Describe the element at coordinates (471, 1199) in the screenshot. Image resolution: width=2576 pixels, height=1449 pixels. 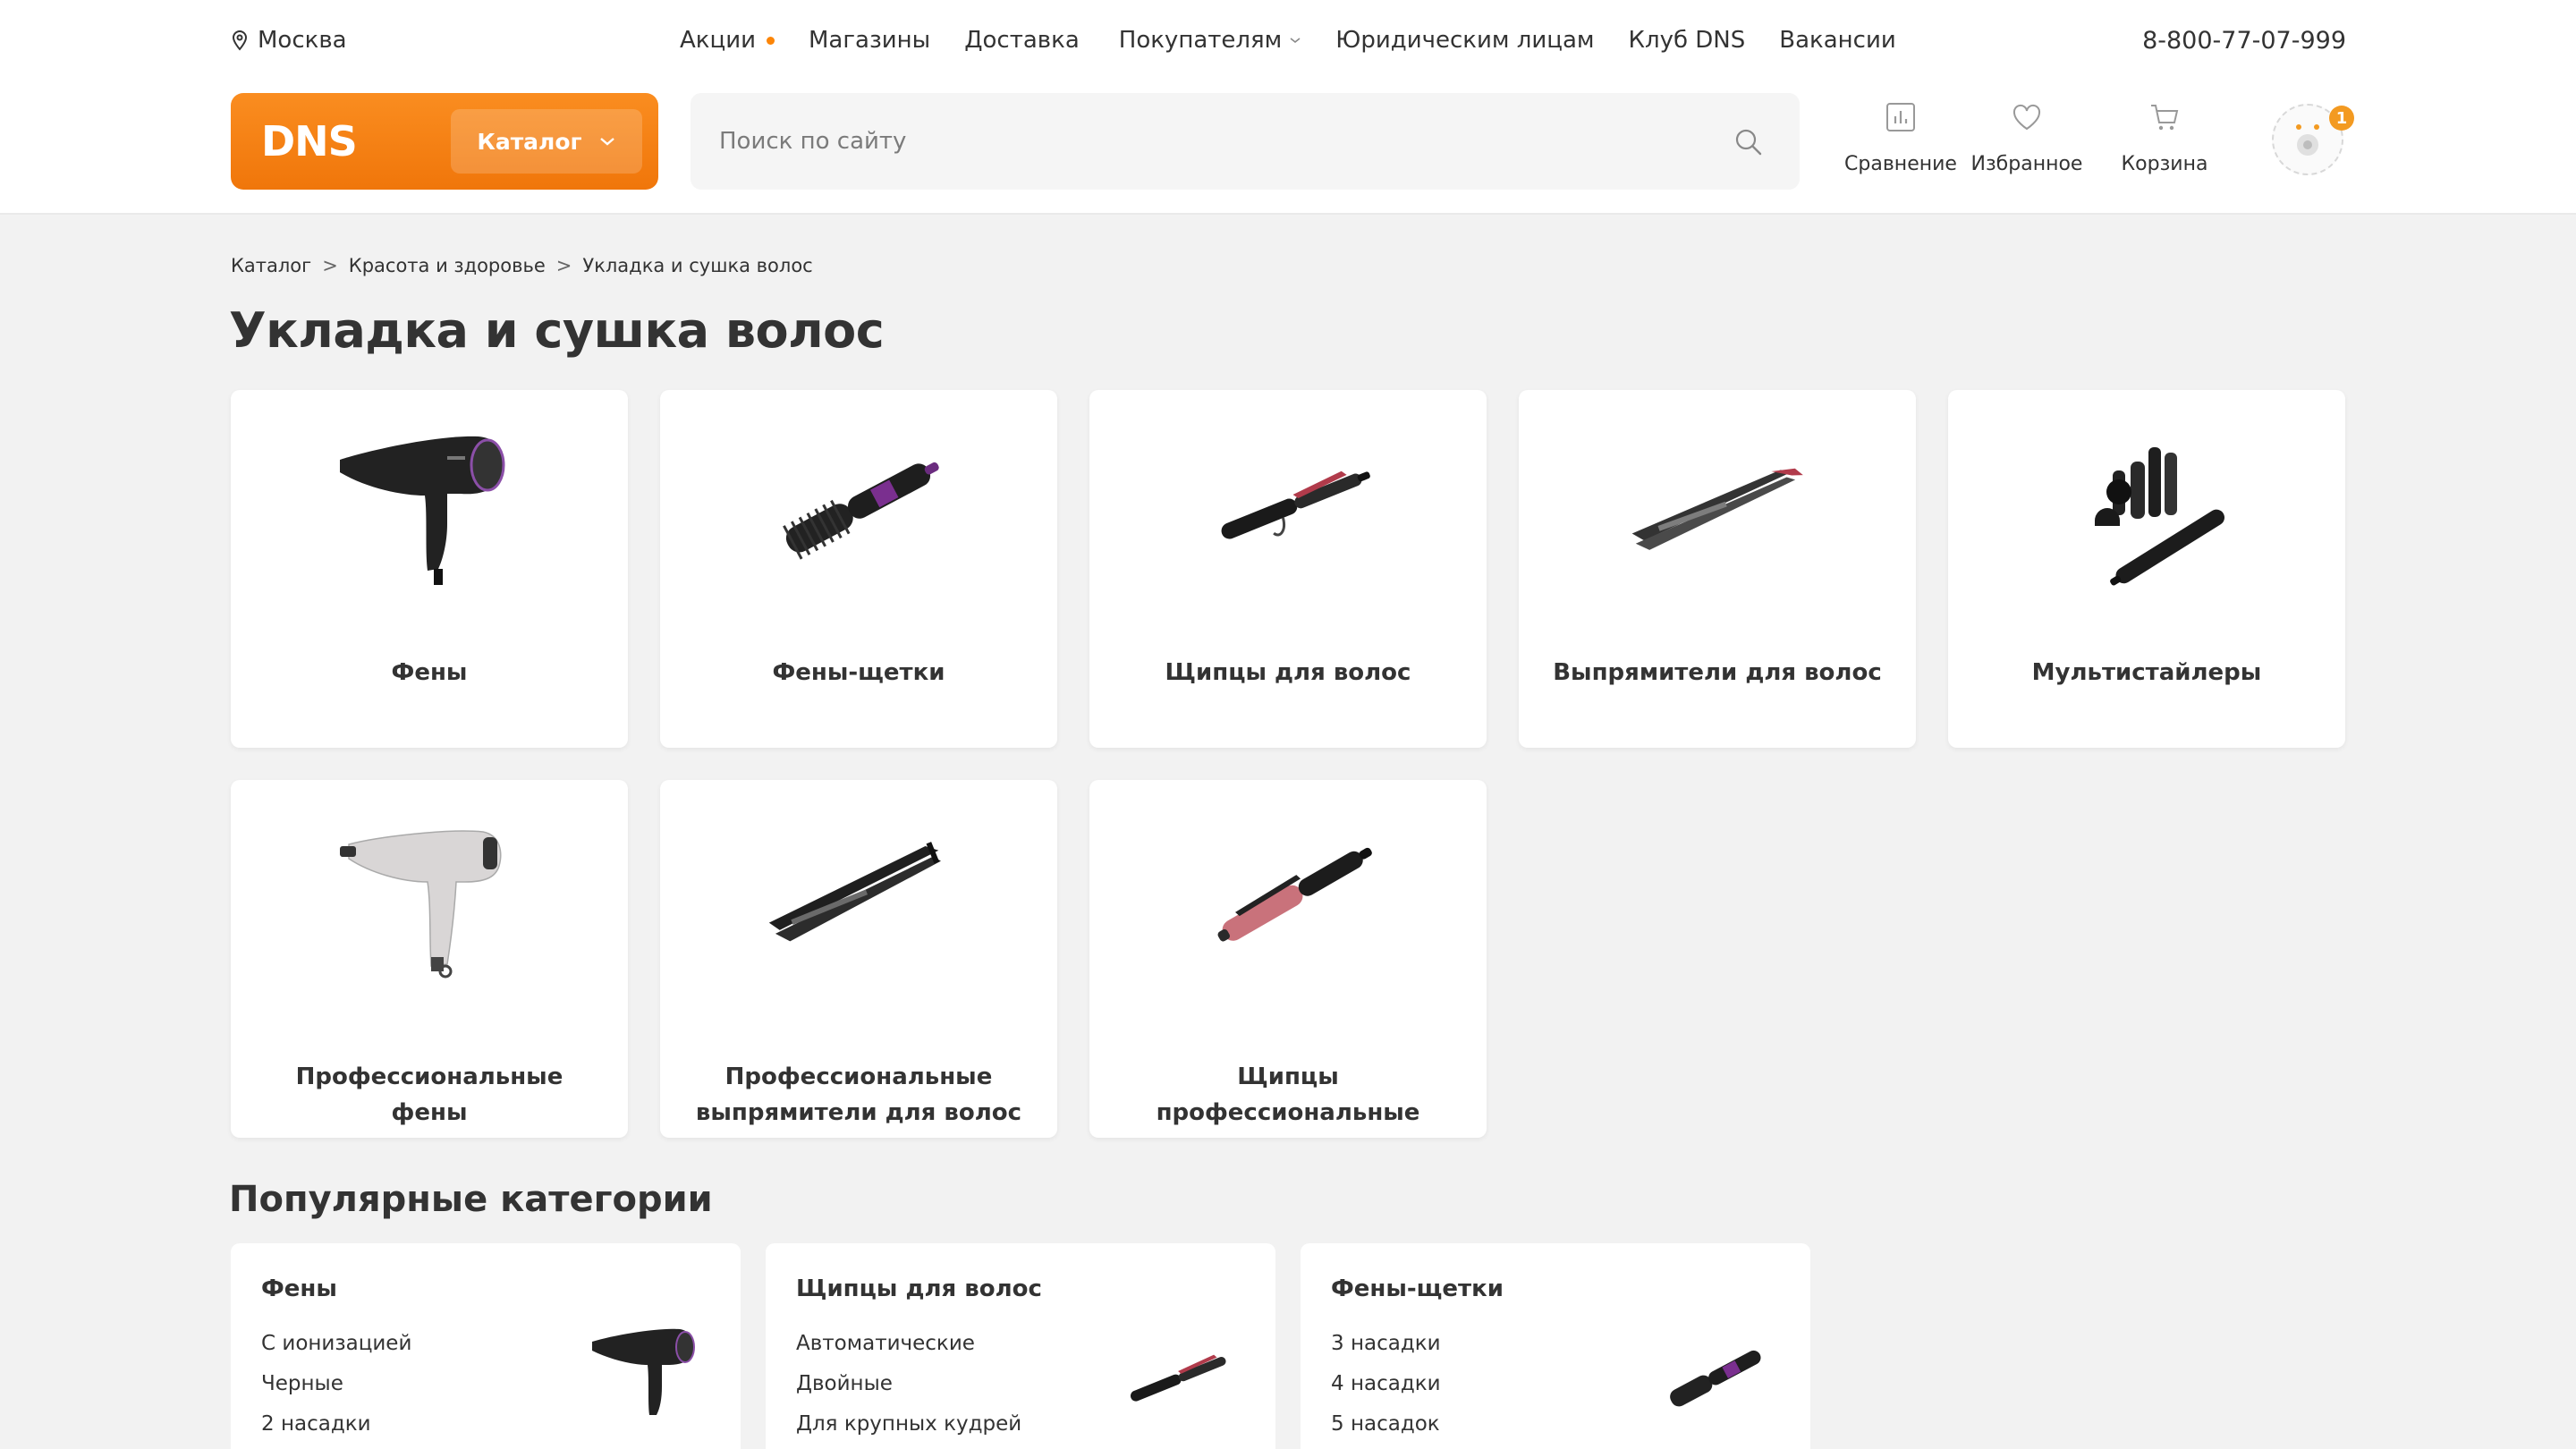
I see `popular-section-title: Популярные категории` at that location.